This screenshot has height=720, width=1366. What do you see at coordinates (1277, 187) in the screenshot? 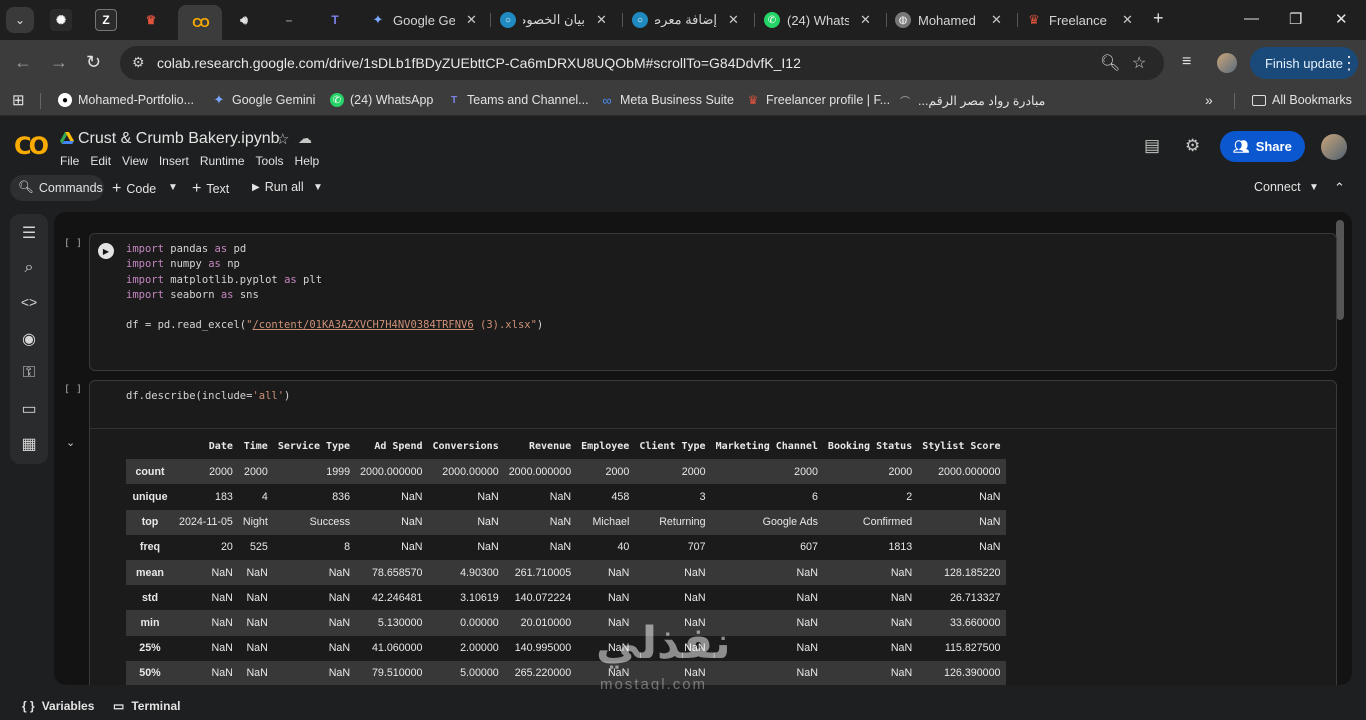
I see `connect-button: Connect` at bounding box center [1277, 187].